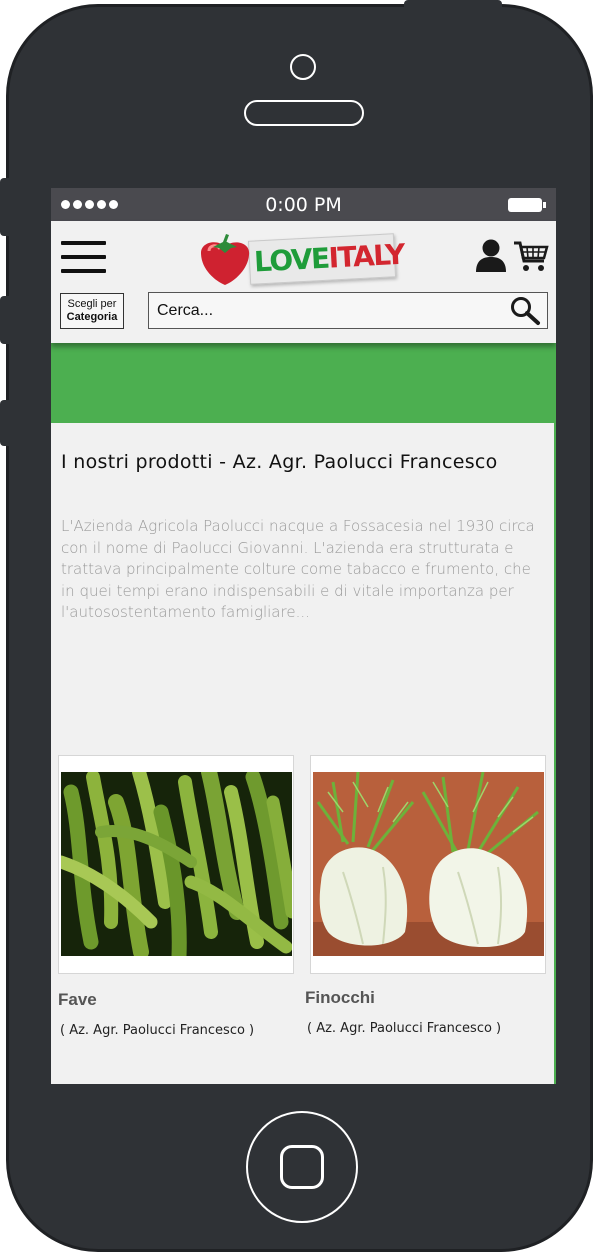 The height and width of the screenshot is (1256, 599). Describe the element at coordinates (5, 320) in the screenshot. I see `volume-up-button` at that location.